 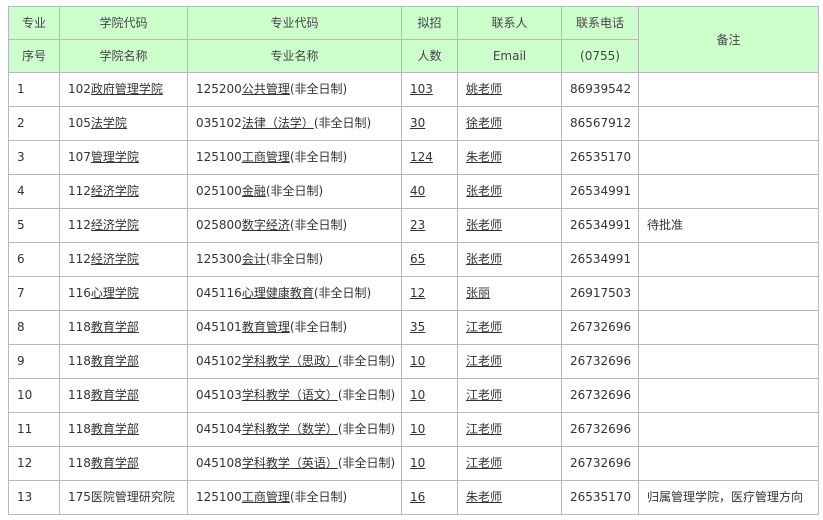 What do you see at coordinates (601, 191) in the screenshot?
I see `phone-number: 26534991` at bounding box center [601, 191].